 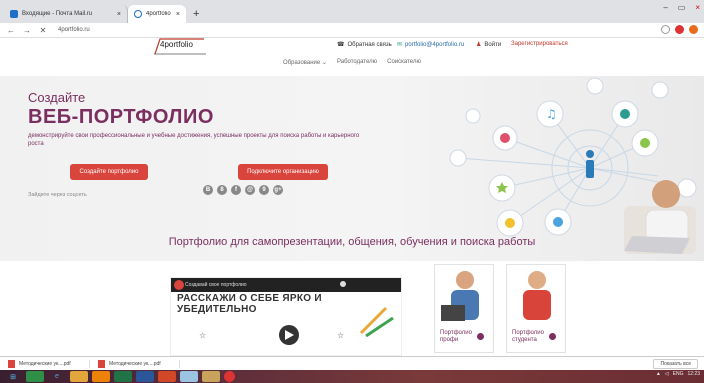 I want to click on window-controls: – ▭ ×, so click(x=681, y=7).